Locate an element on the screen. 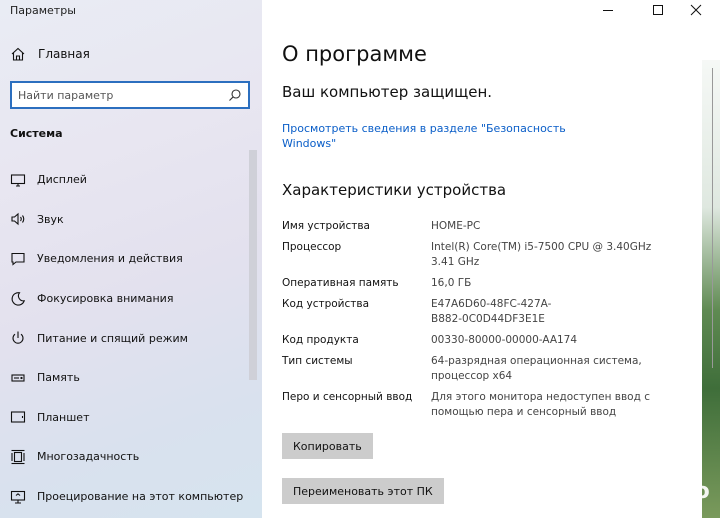 The image size is (720, 518). spec-label: Процессор is located at coordinates (312, 247).